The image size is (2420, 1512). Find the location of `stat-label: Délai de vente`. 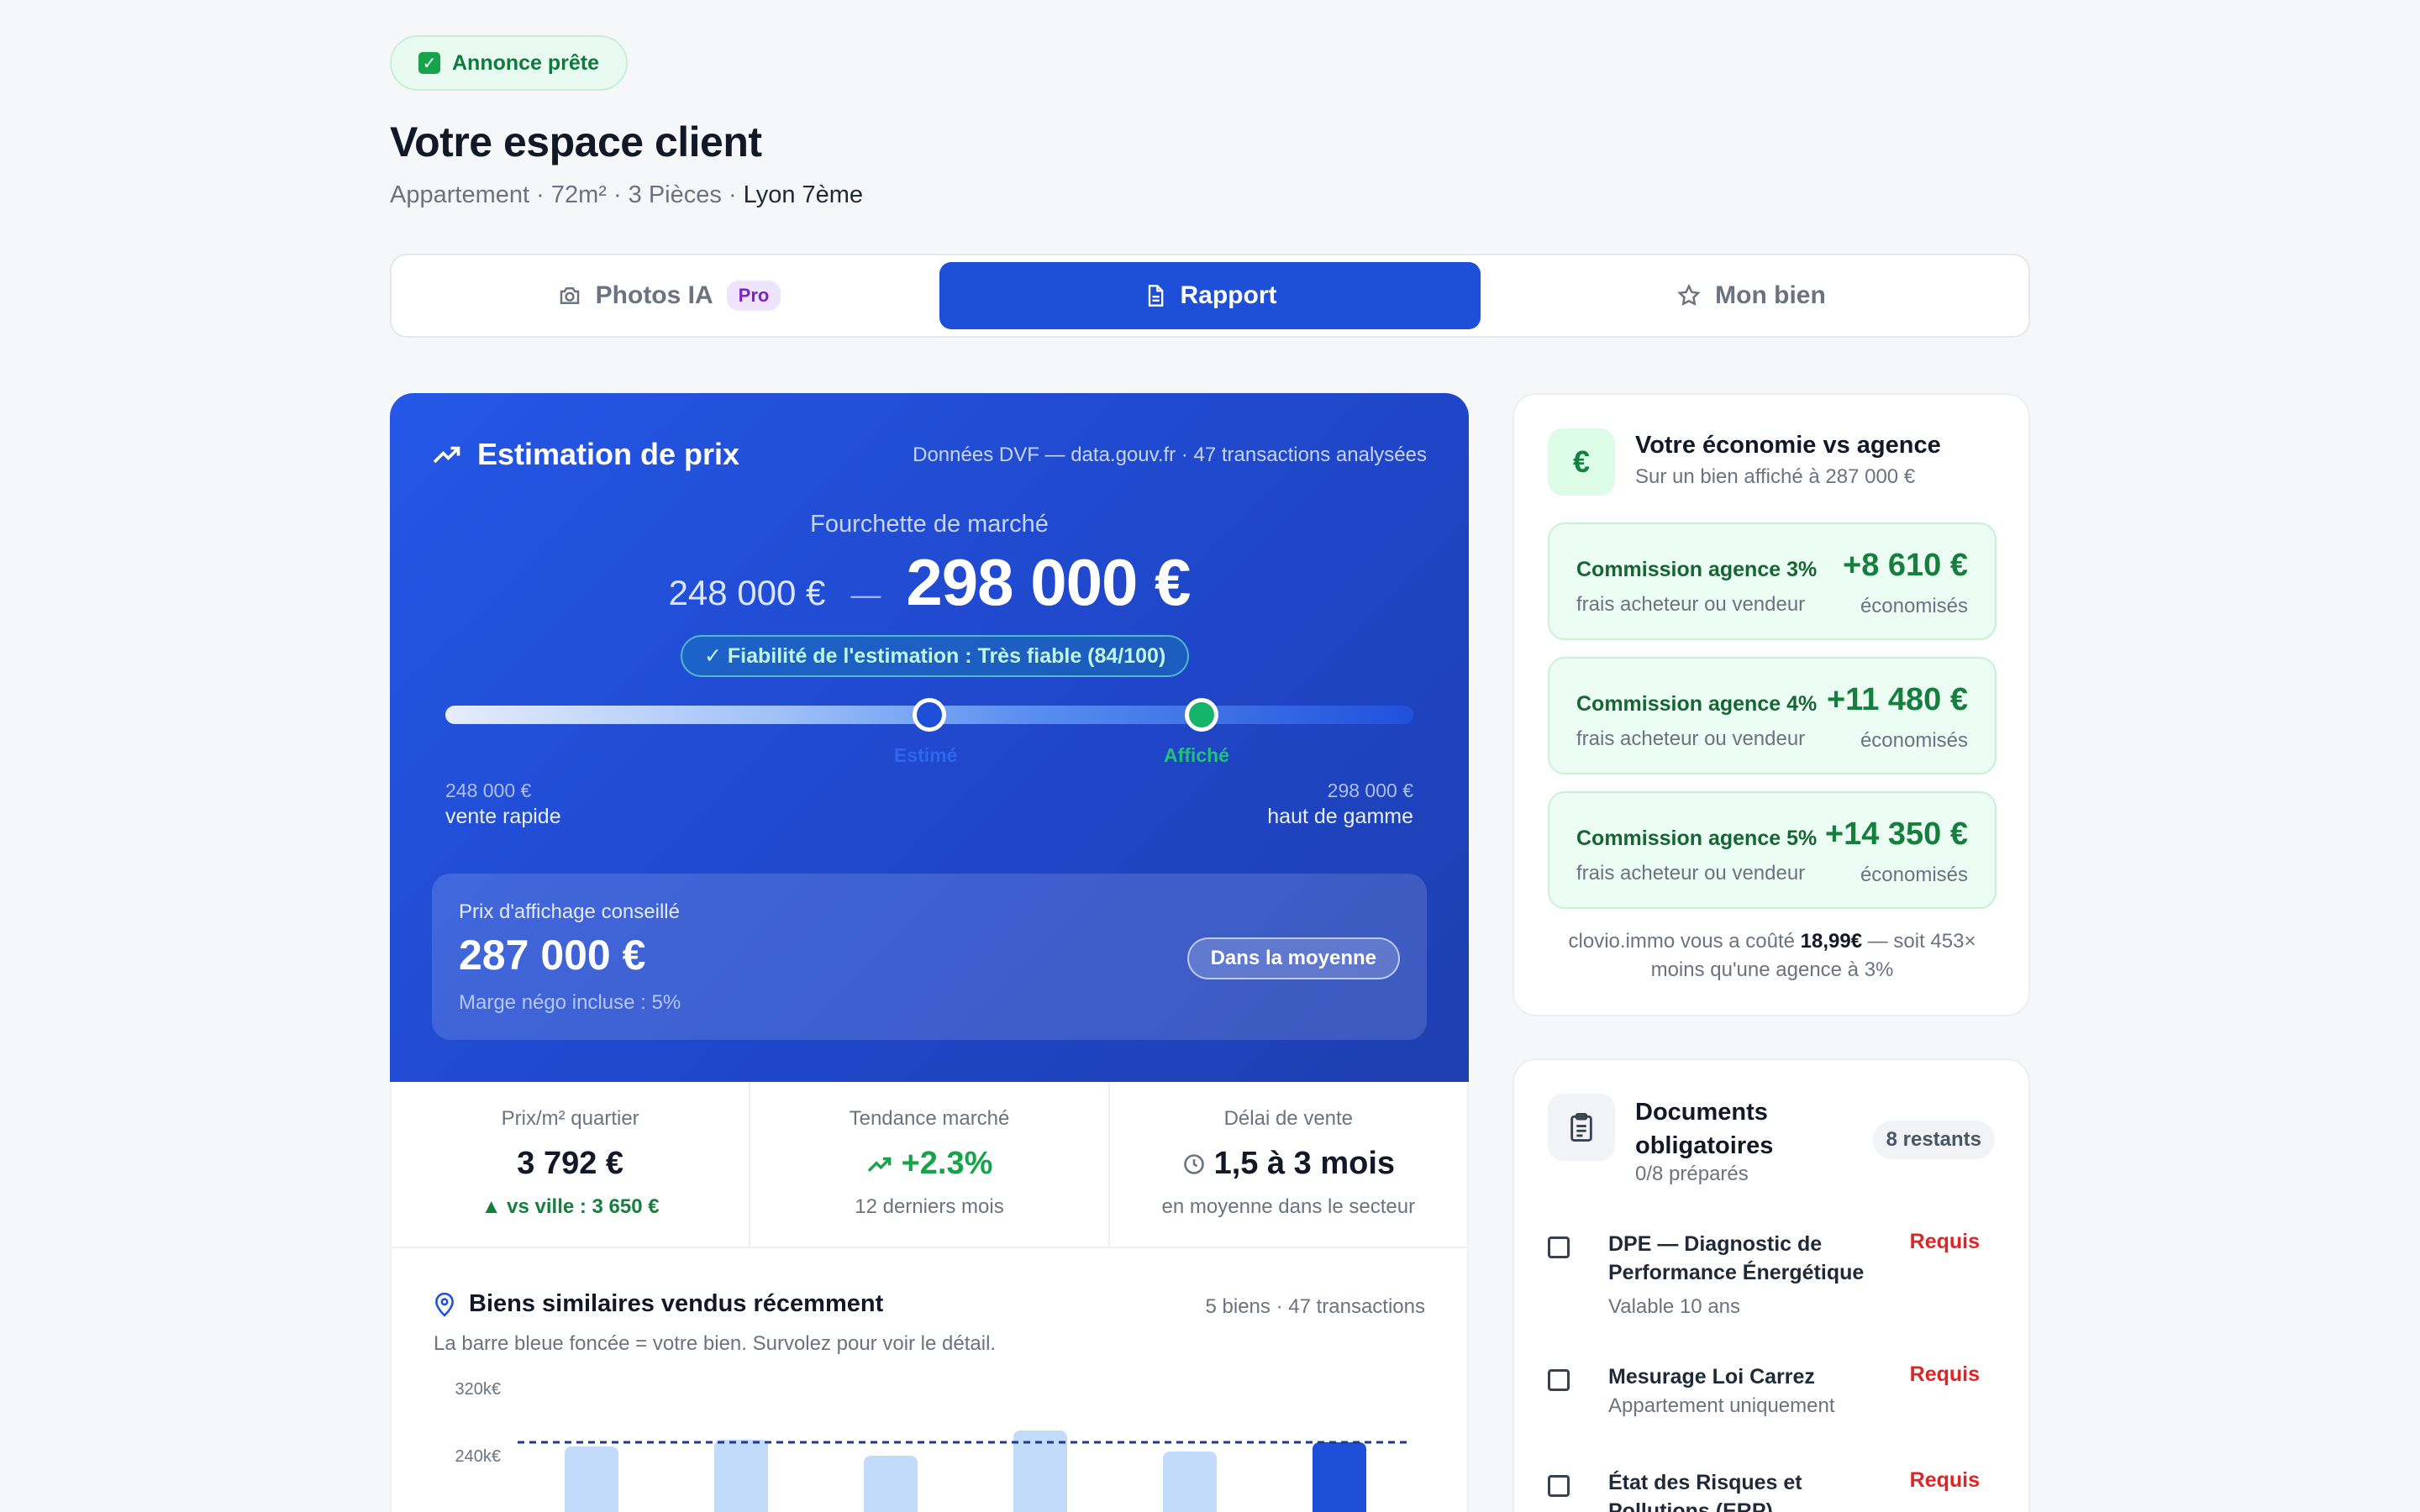

stat-label: Délai de vente is located at coordinates (1288, 1118).